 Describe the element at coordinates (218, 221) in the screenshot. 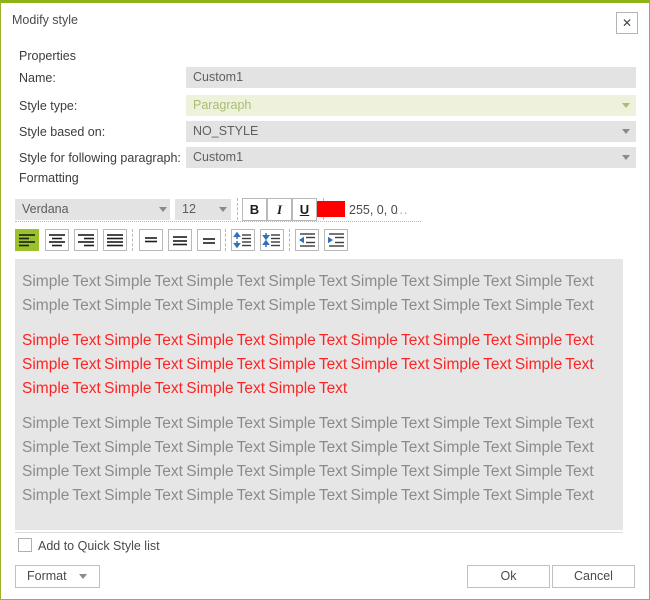

I see `toolbar-divider` at that location.